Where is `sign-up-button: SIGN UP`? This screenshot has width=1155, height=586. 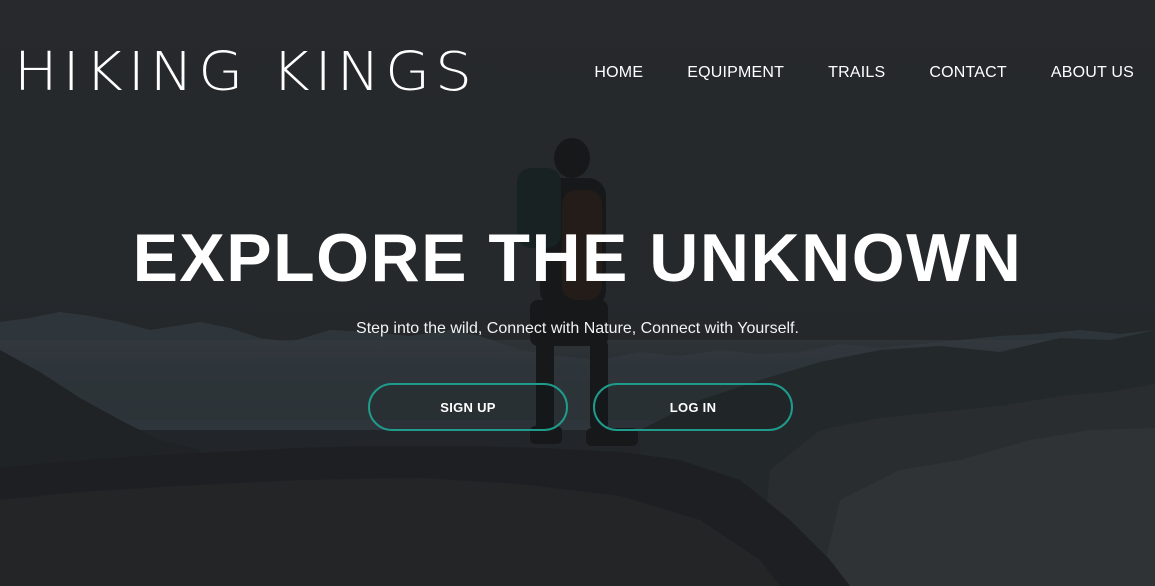
sign-up-button: SIGN UP is located at coordinates (468, 407).